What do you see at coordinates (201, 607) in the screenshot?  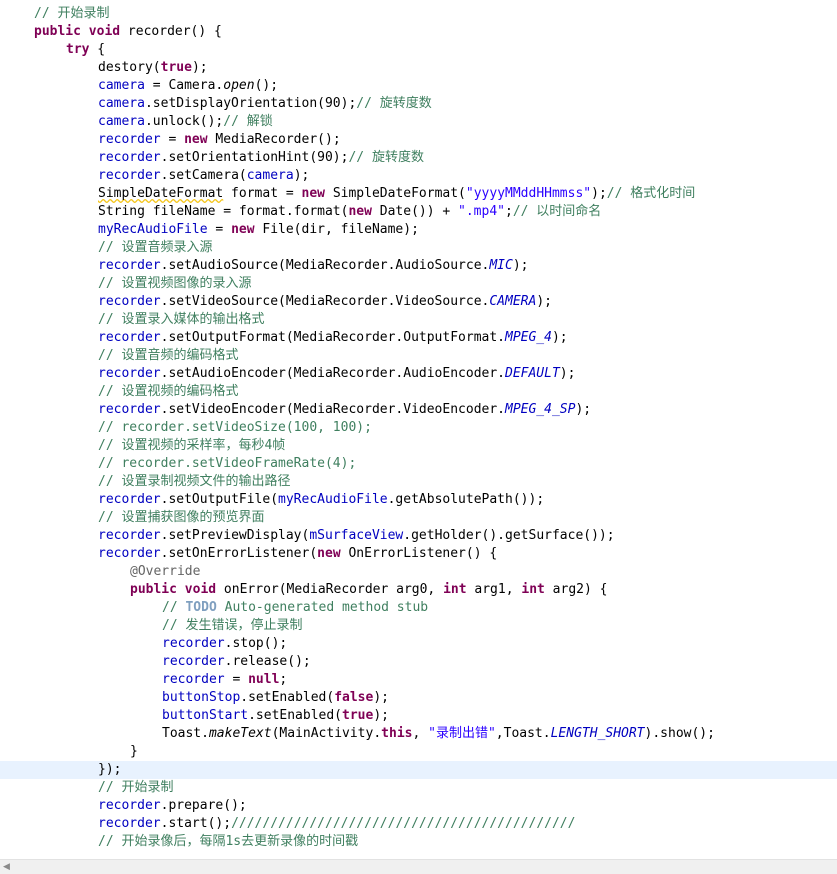 I see `code-token: TODO` at bounding box center [201, 607].